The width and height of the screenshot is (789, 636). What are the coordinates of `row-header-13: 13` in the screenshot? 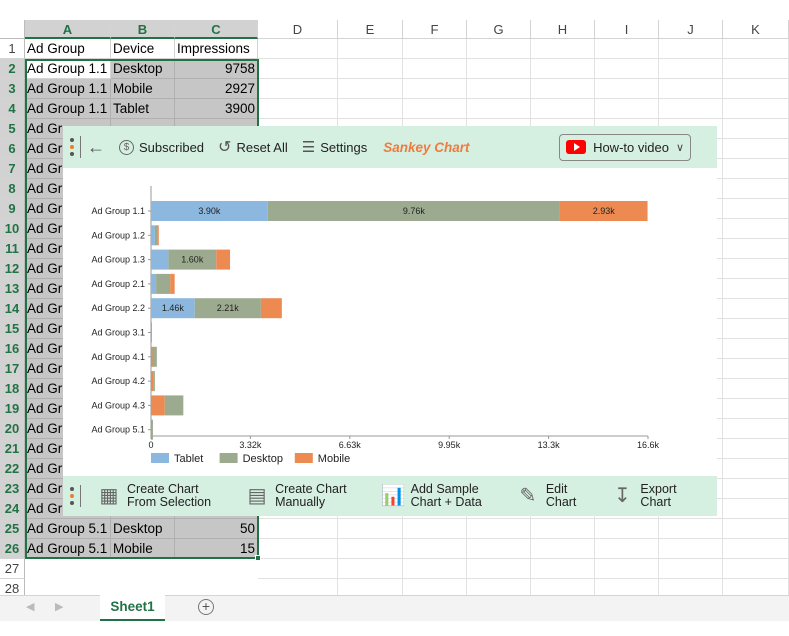 It's located at (12, 289).